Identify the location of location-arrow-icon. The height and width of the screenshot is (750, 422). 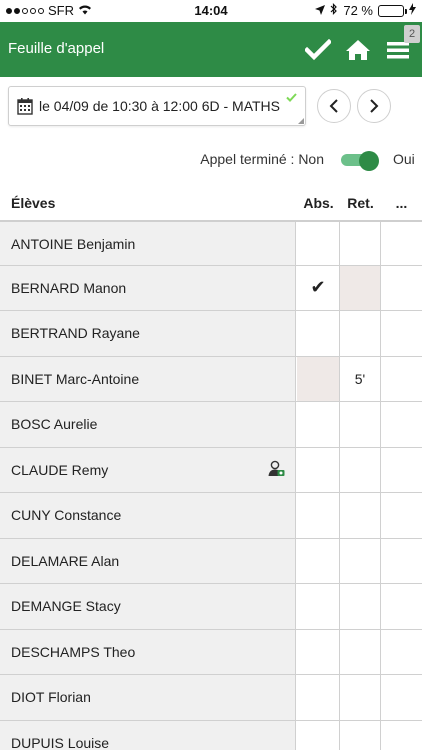
(320, 10).